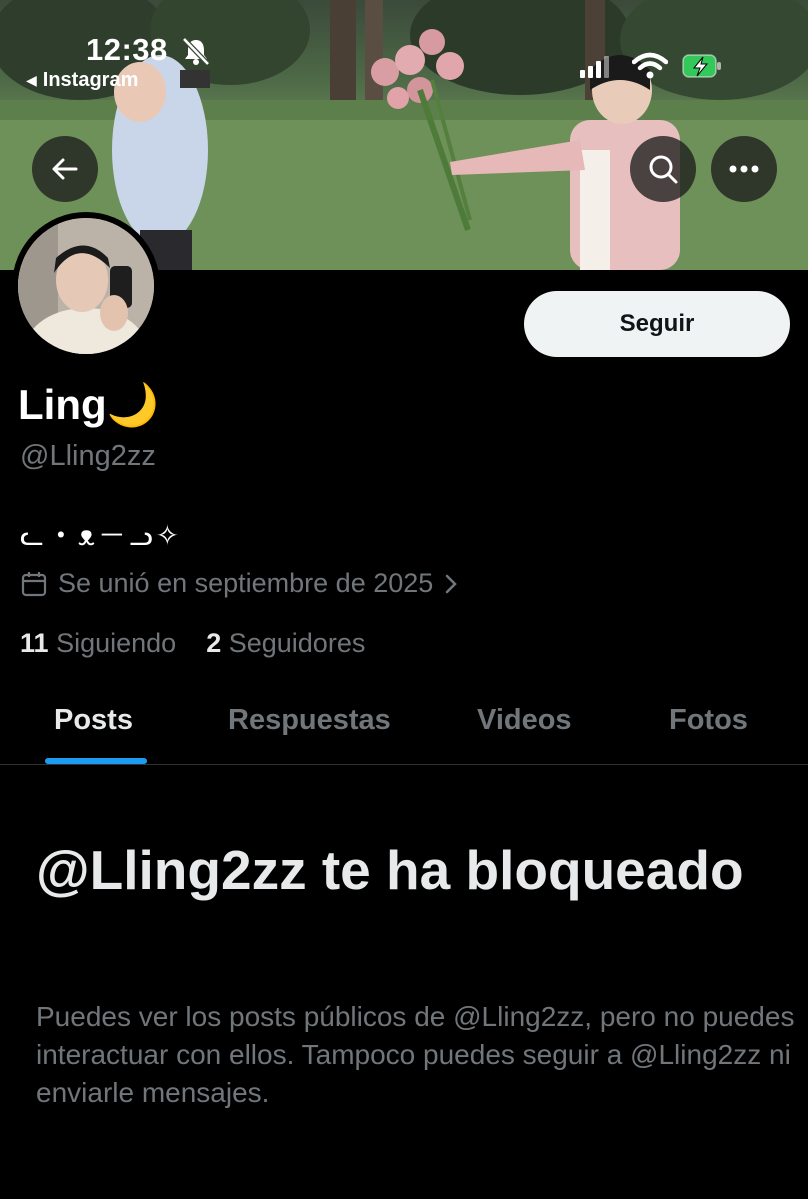 This screenshot has height=1199, width=808. I want to click on arrow-left-icon, so click(65, 169).